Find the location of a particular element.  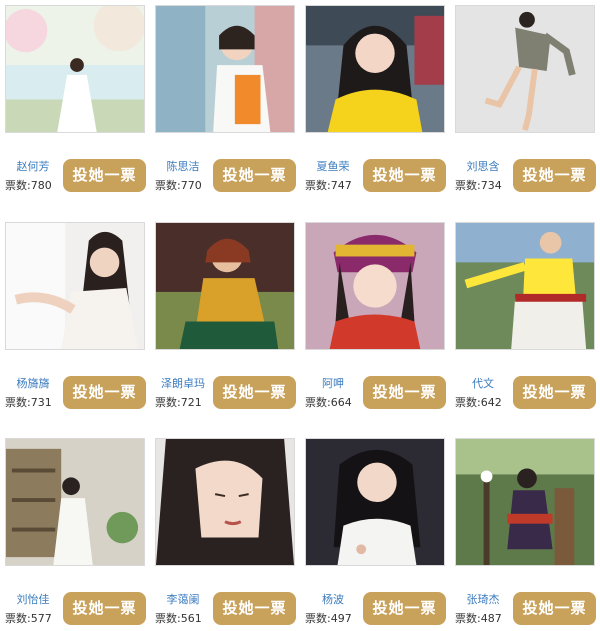

vote-count: 票数:721 is located at coordinates (178, 402).